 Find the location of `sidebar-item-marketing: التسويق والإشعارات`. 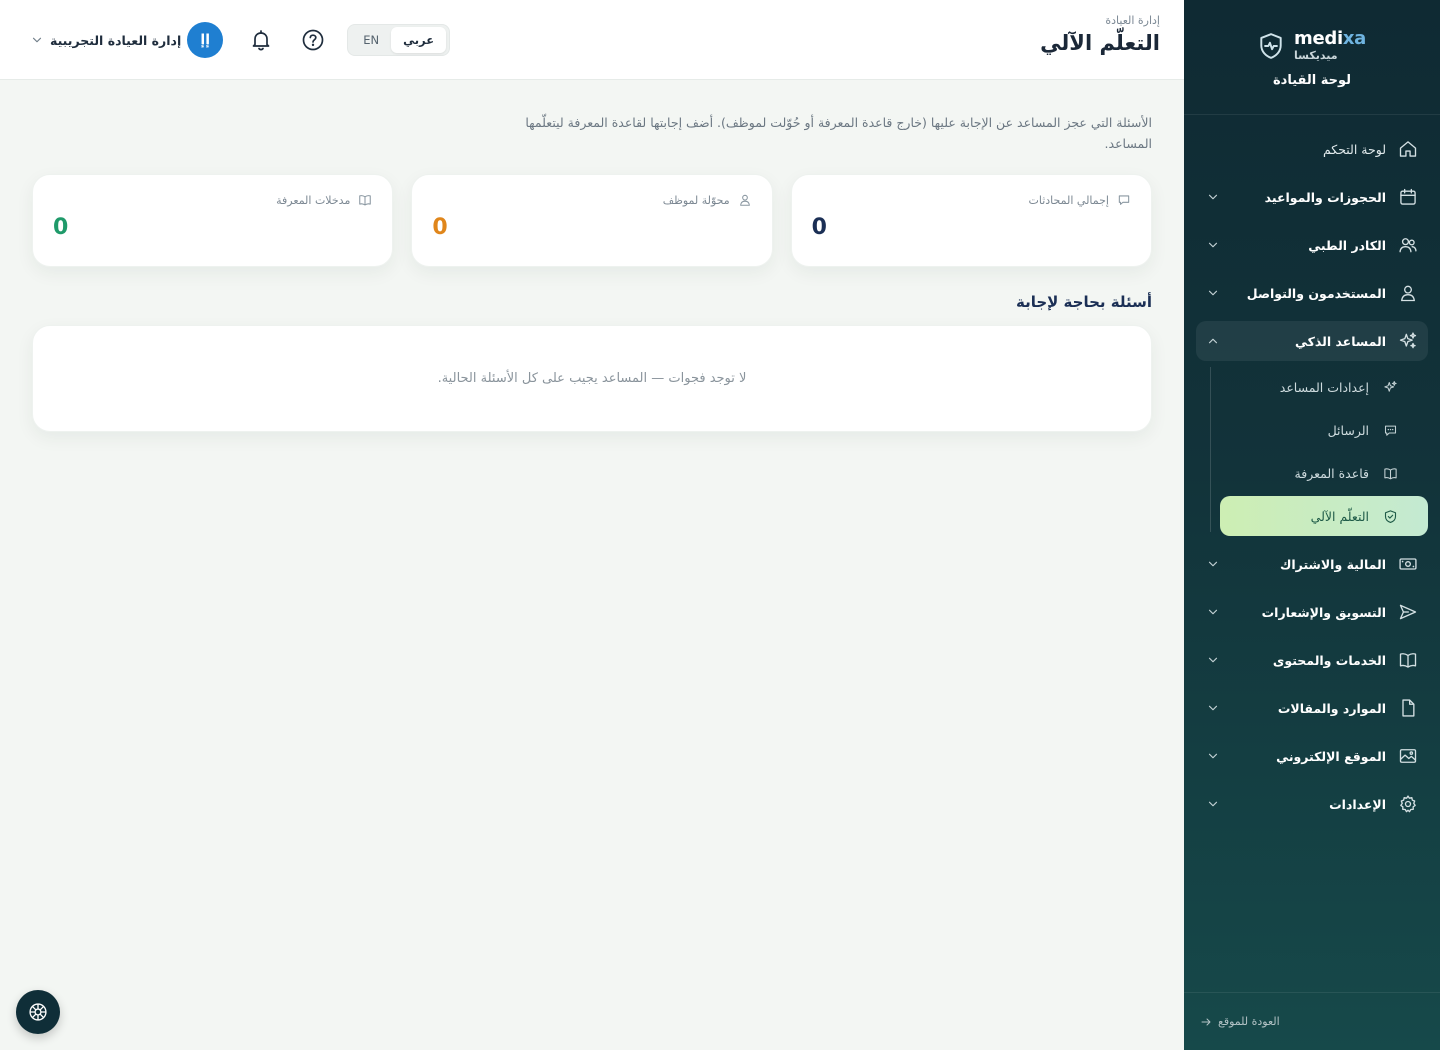

sidebar-item-marketing: التسويق والإشعارات is located at coordinates (1312, 612).